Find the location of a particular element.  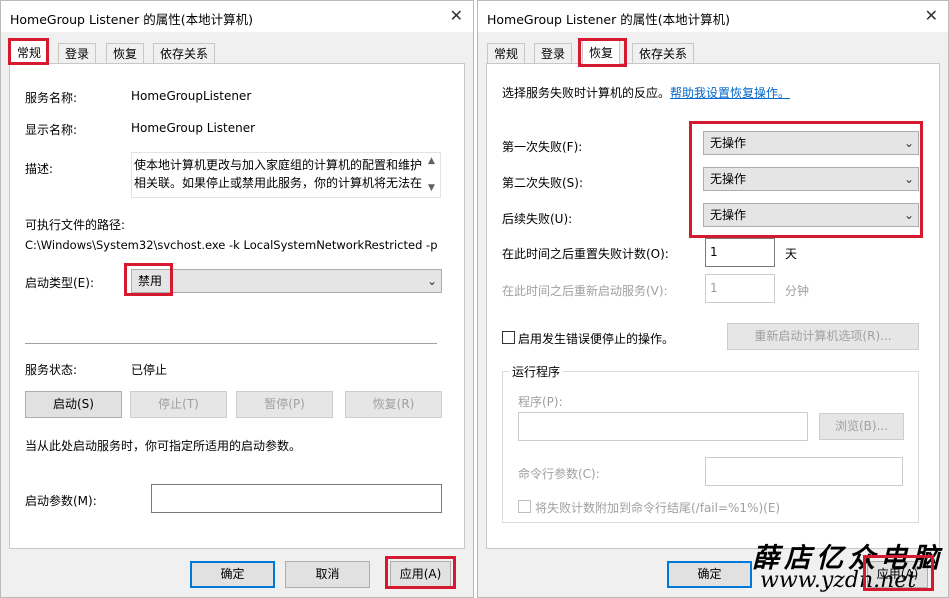

right-tab-general: 常规 is located at coordinates (506, 53).